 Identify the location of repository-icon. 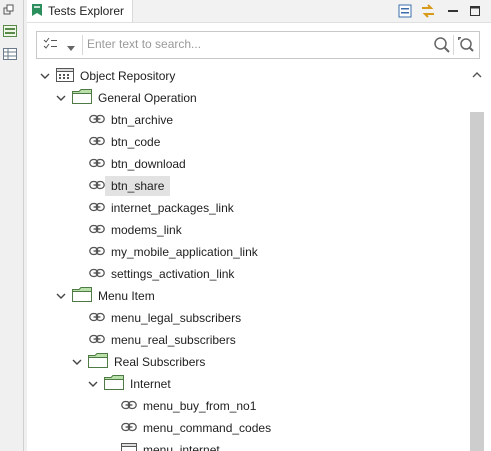
(65, 76).